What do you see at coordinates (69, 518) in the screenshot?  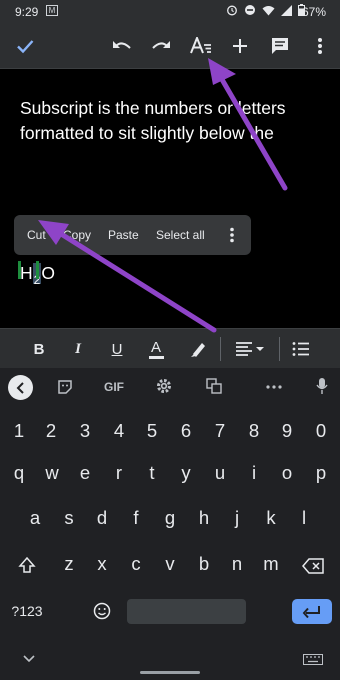 I see `key-s: s` at bounding box center [69, 518].